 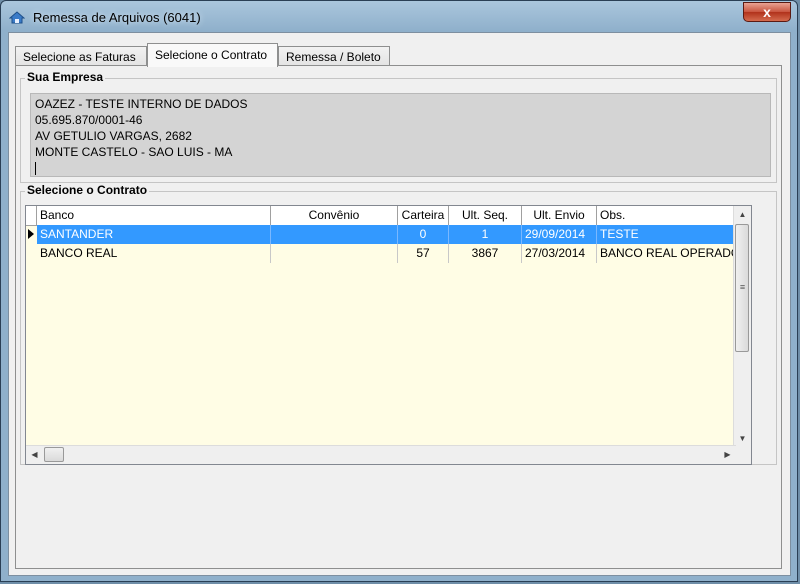 I want to click on cell-ult-seq: 3867, so click(x=485, y=253).